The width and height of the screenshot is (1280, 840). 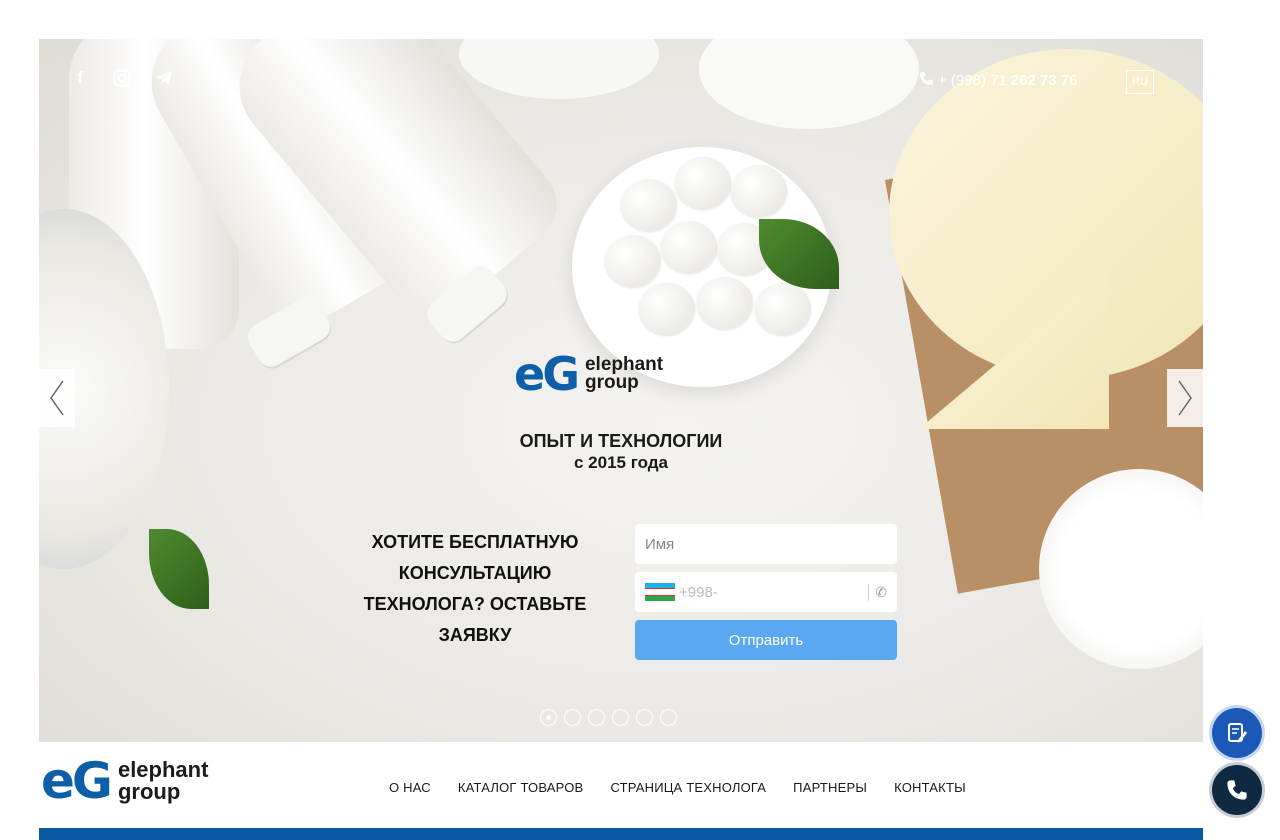 What do you see at coordinates (766, 640) in the screenshot?
I see `submit-button: Отправить` at bounding box center [766, 640].